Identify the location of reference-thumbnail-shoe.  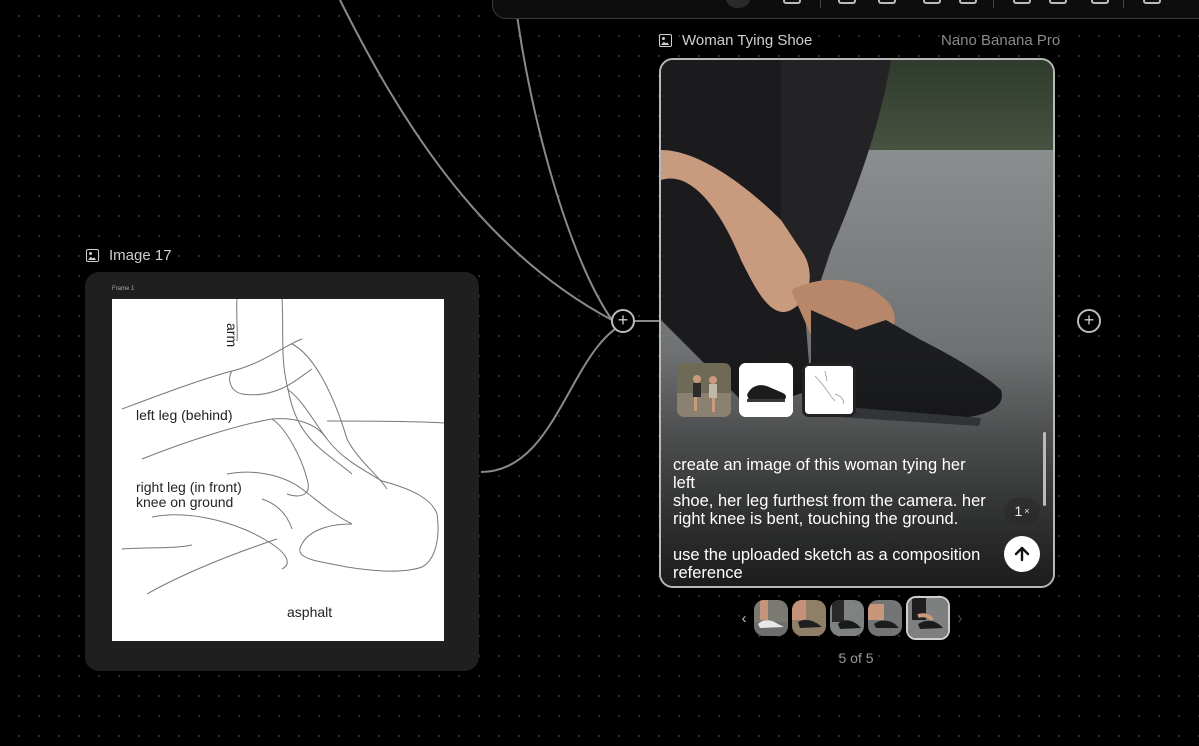
(766, 390).